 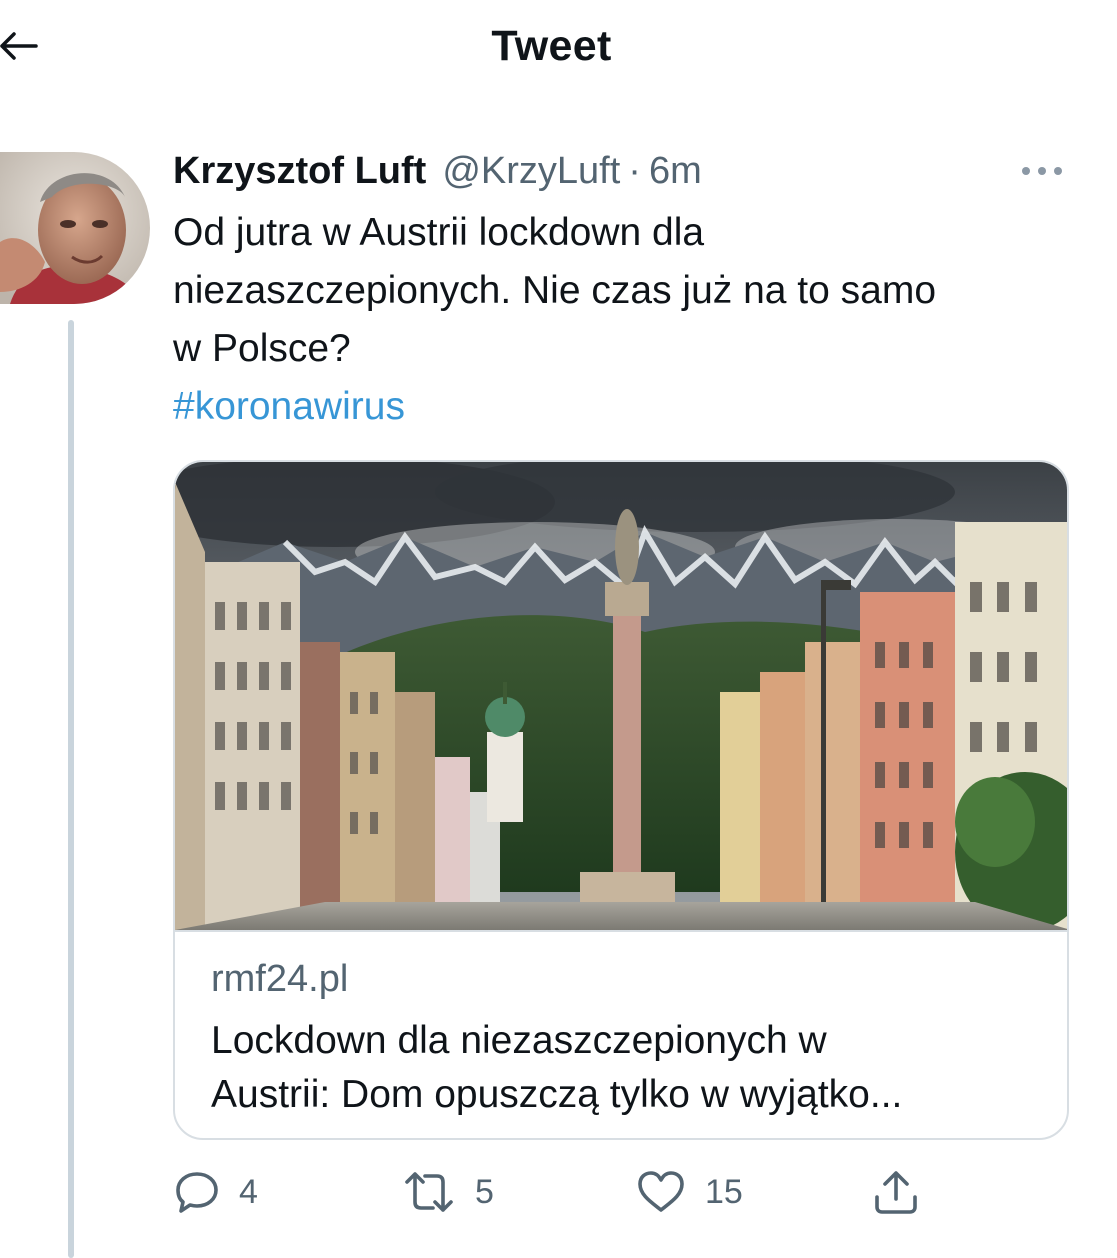 I want to click on card-divider, so click(x=621, y=931).